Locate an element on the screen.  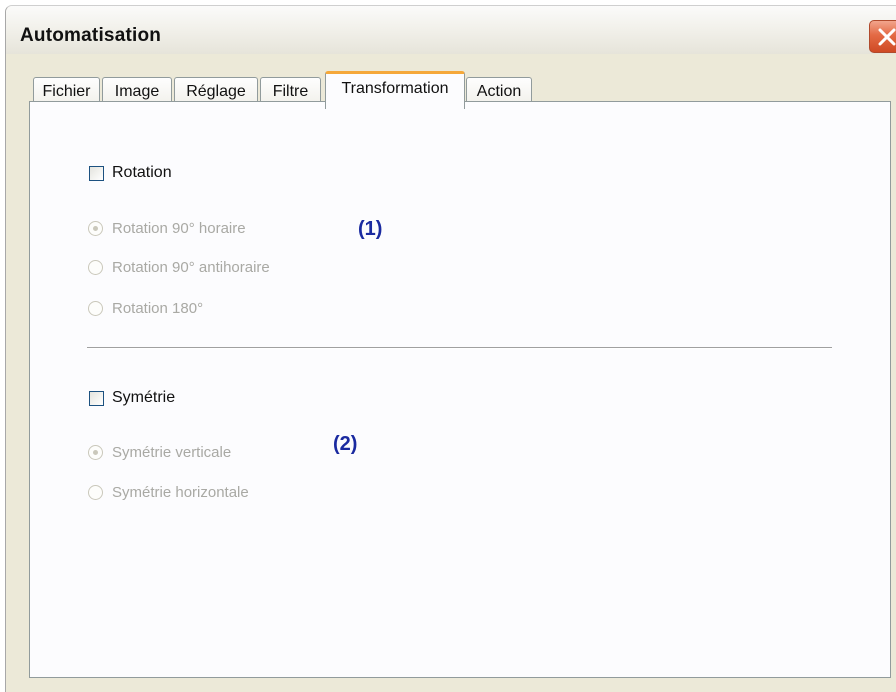
radio-rotation-90-clockwise: Rotation 90° horaire is located at coordinates (167, 228).